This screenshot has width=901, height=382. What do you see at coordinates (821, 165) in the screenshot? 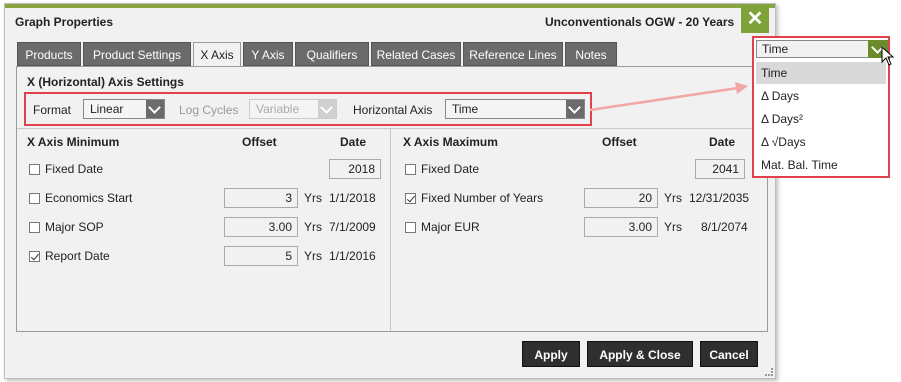
I see `dropdown-option-mat-bal-time: Mat. Bal. Time` at bounding box center [821, 165].